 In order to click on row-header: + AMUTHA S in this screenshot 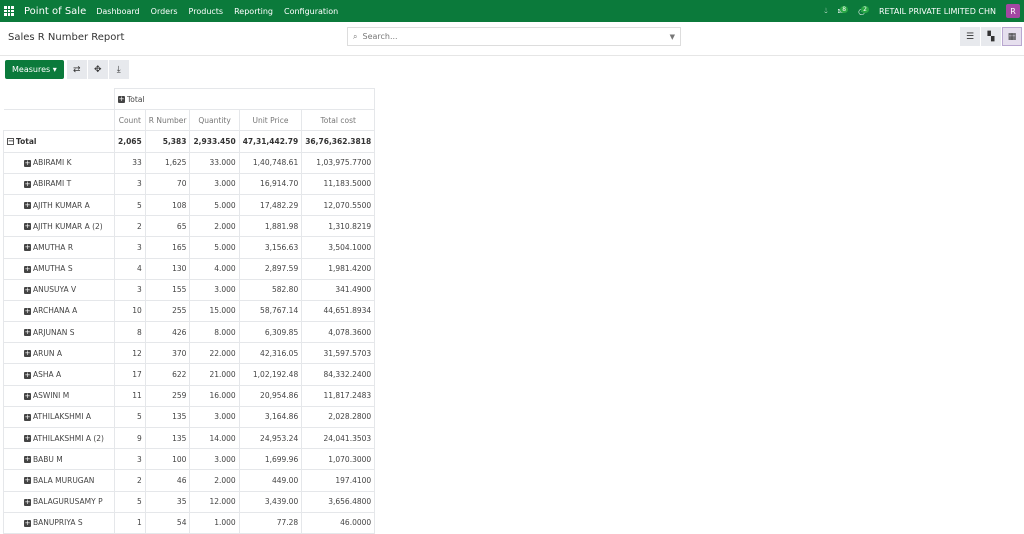, I will do `click(59, 268)`.